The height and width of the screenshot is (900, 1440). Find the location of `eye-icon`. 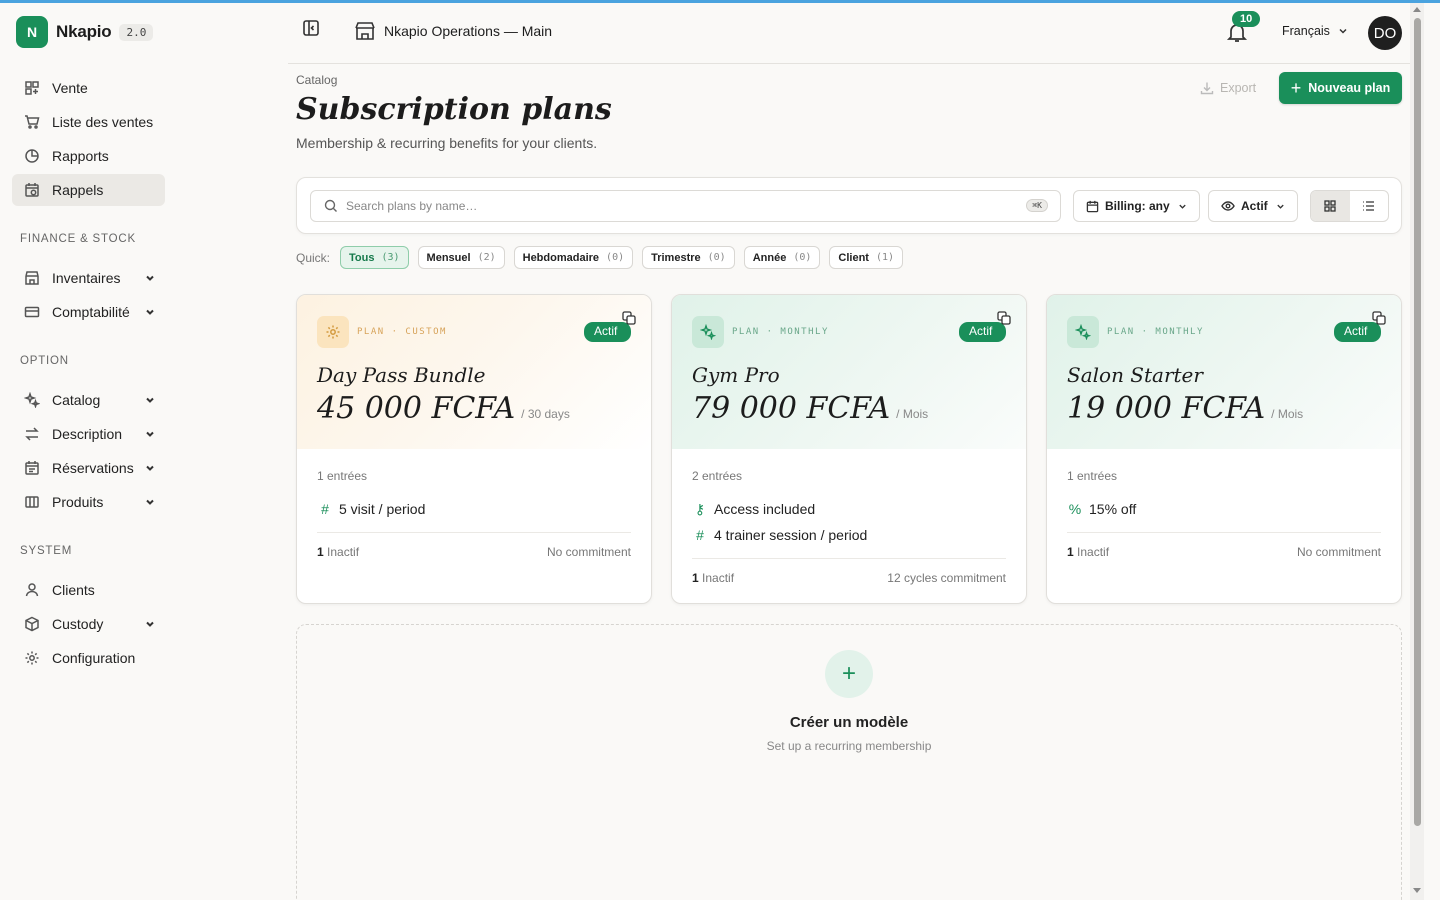

eye-icon is located at coordinates (1228, 206).